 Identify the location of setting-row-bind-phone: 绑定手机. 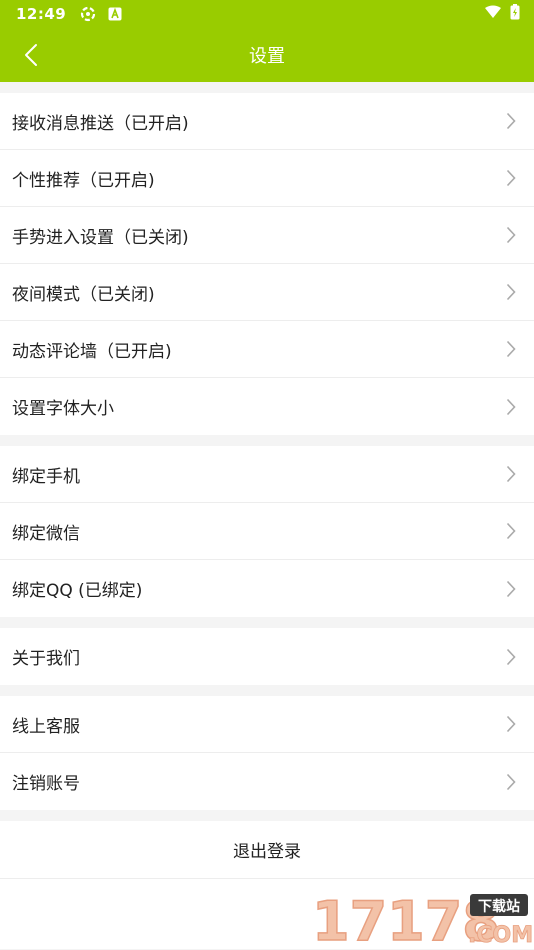
(267, 474).